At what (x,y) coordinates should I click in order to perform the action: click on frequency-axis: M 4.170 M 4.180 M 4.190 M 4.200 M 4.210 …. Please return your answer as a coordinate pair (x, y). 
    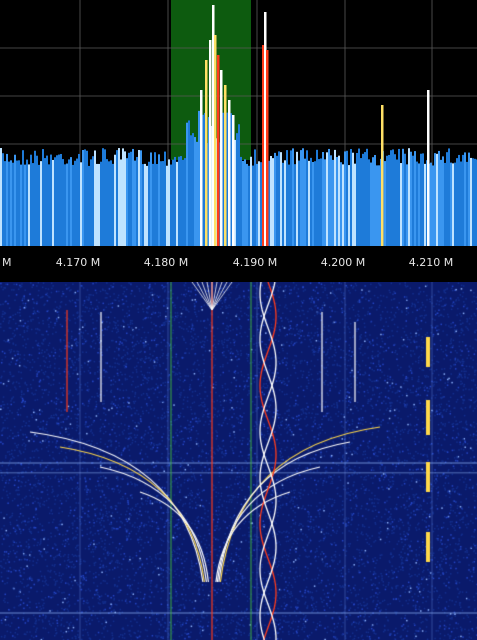
    Looking at the image, I should click on (238, 263).